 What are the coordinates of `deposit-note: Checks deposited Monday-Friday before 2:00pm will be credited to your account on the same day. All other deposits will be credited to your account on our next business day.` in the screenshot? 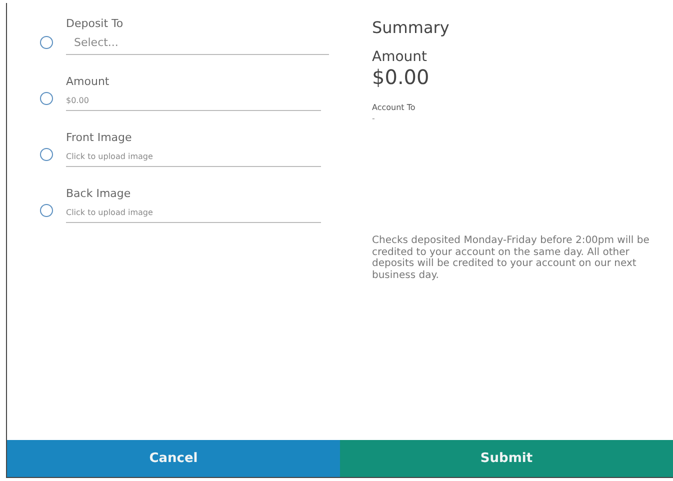 It's located at (511, 258).